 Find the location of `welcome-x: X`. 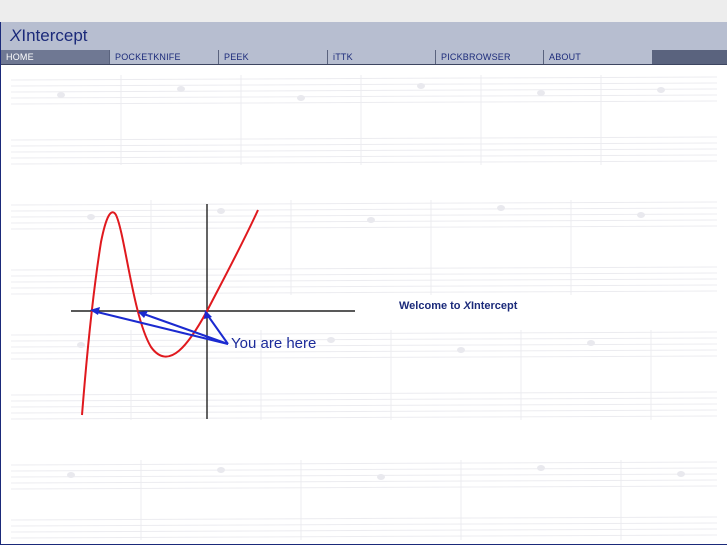

welcome-x: X is located at coordinates (467, 306).